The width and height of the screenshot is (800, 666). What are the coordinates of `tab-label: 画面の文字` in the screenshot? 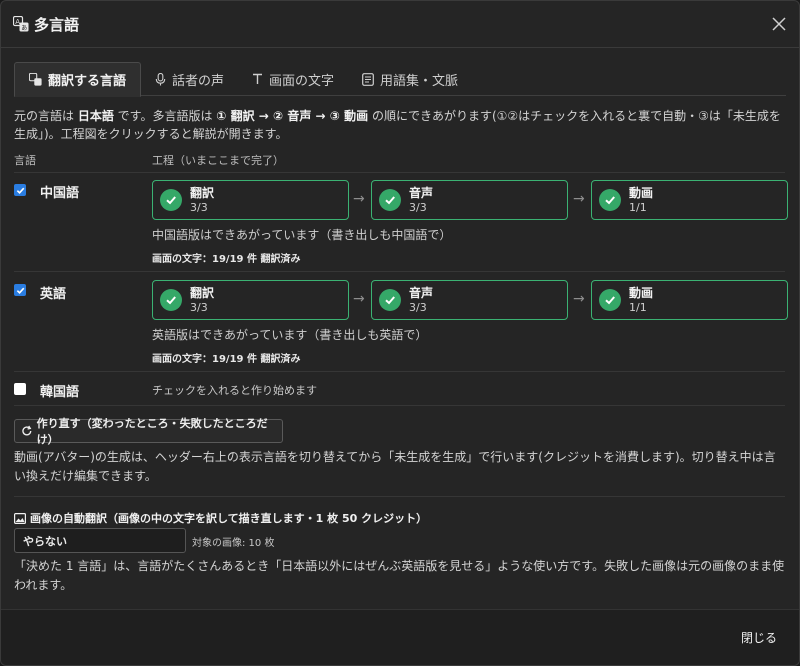 It's located at (302, 81).